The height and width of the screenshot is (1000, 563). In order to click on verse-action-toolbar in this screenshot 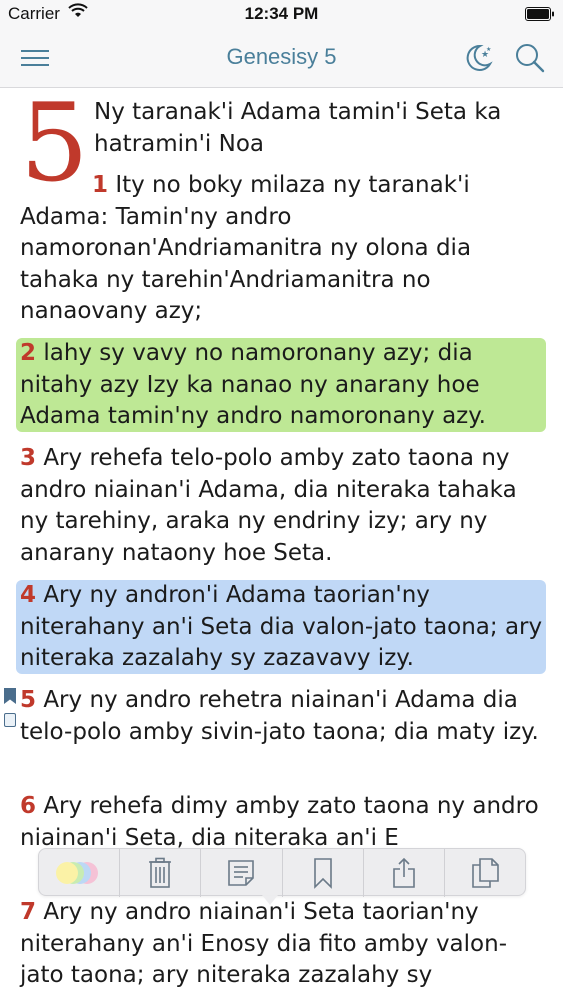, I will do `click(282, 872)`.